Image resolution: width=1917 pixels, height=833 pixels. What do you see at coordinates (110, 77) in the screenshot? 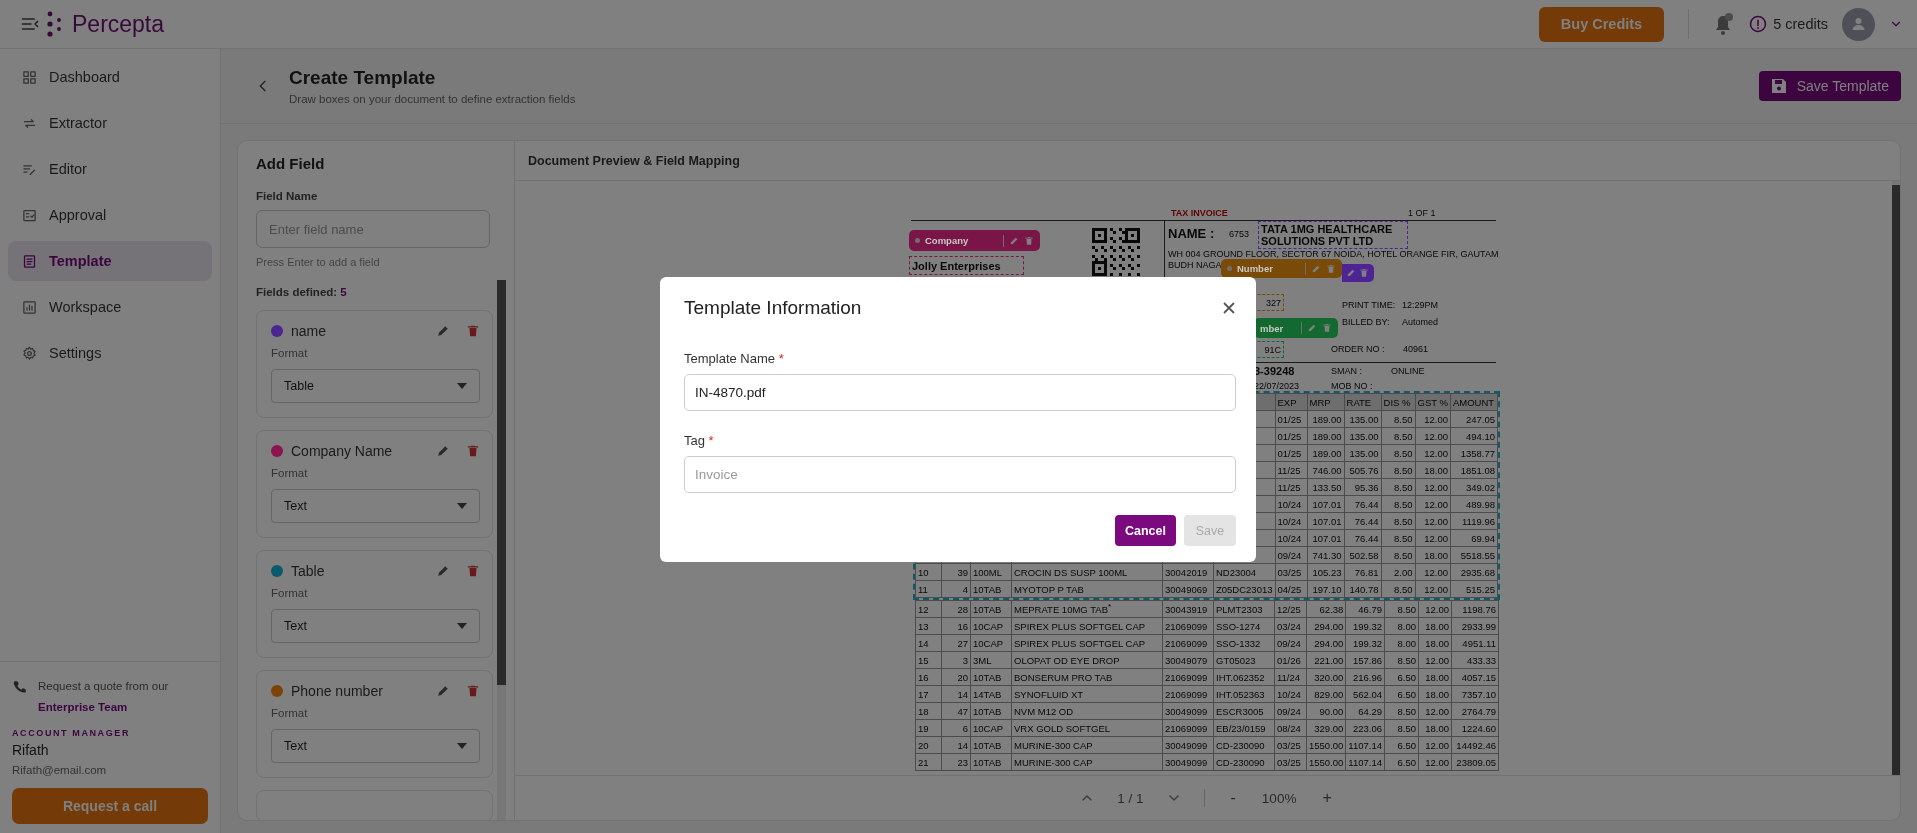
I see `sidebar-item: Dashboard` at bounding box center [110, 77].